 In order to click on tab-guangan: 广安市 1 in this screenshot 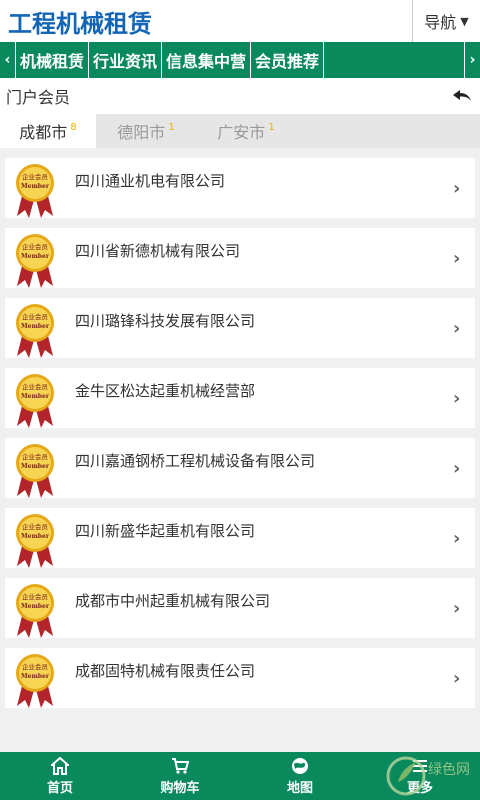, I will do `click(246, 131)`.